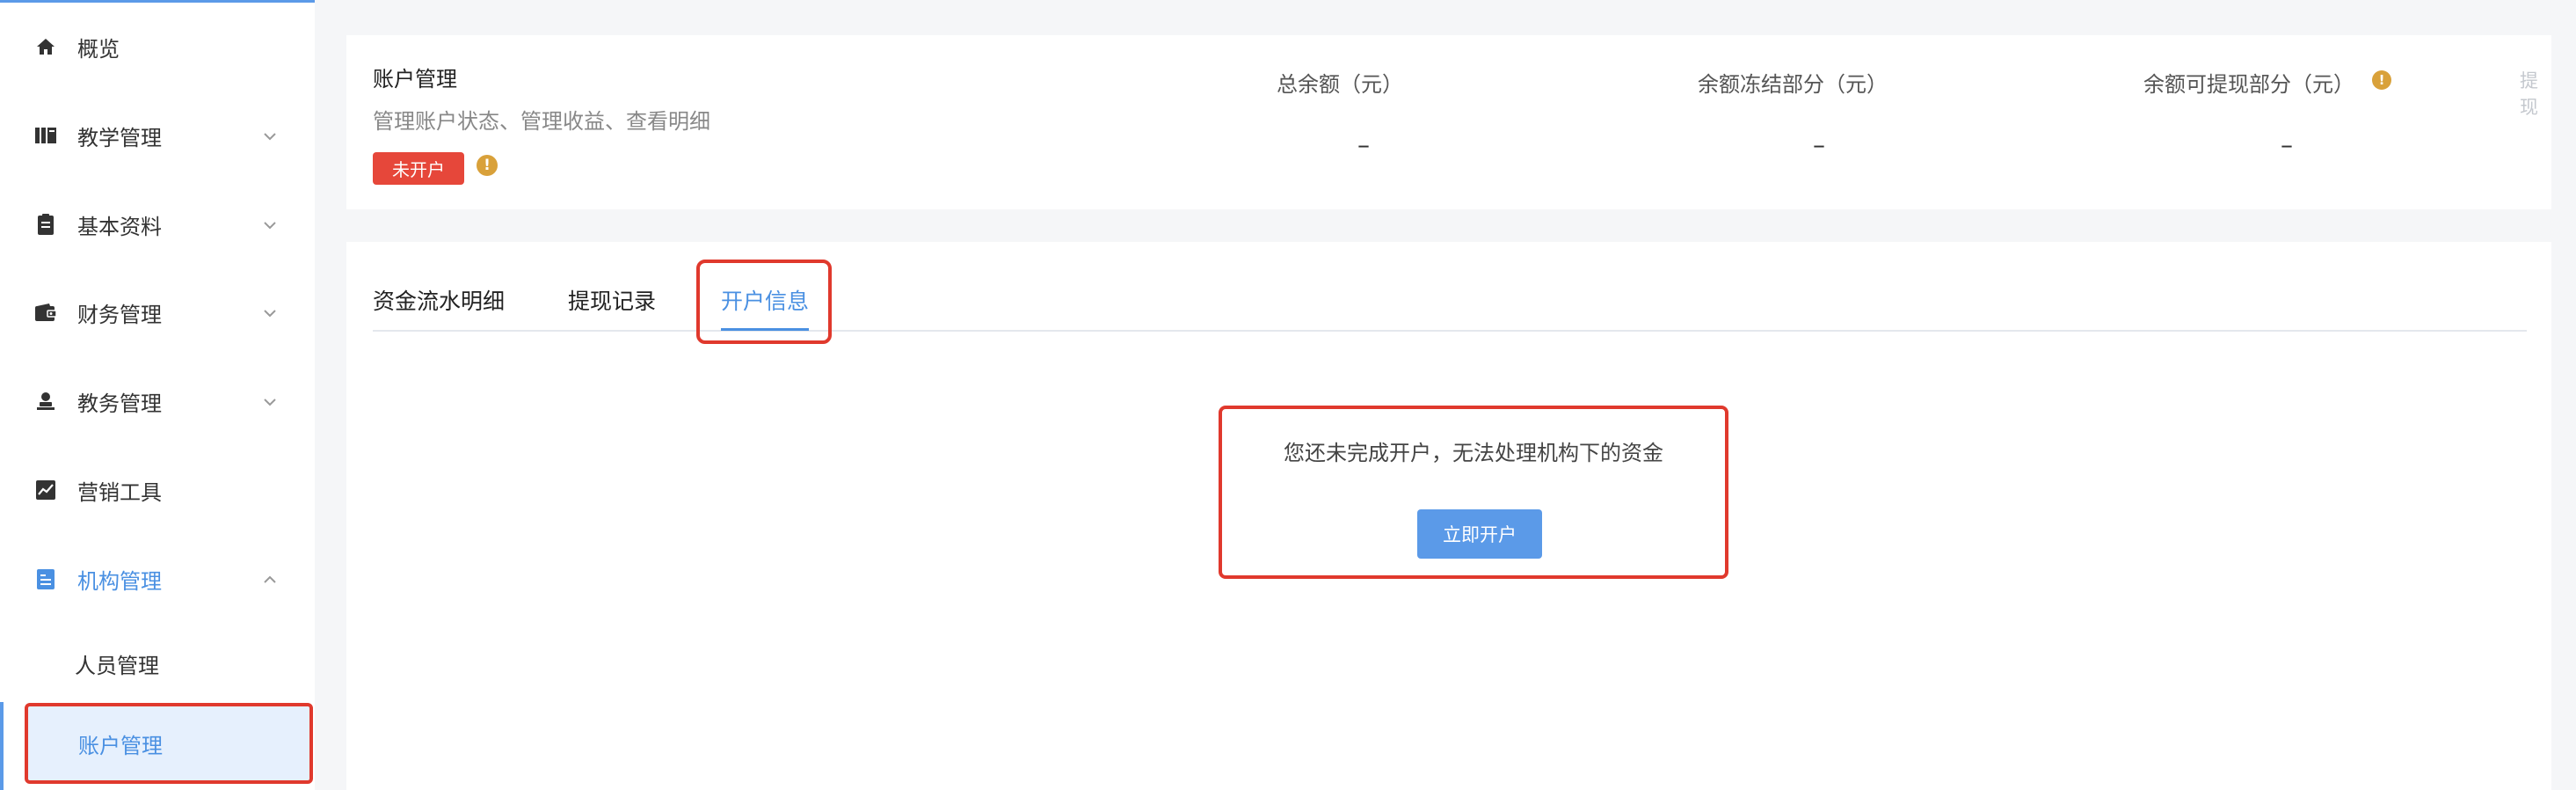  I want to click on sidebar-item-finance: 财务管理, so click(157, 312).